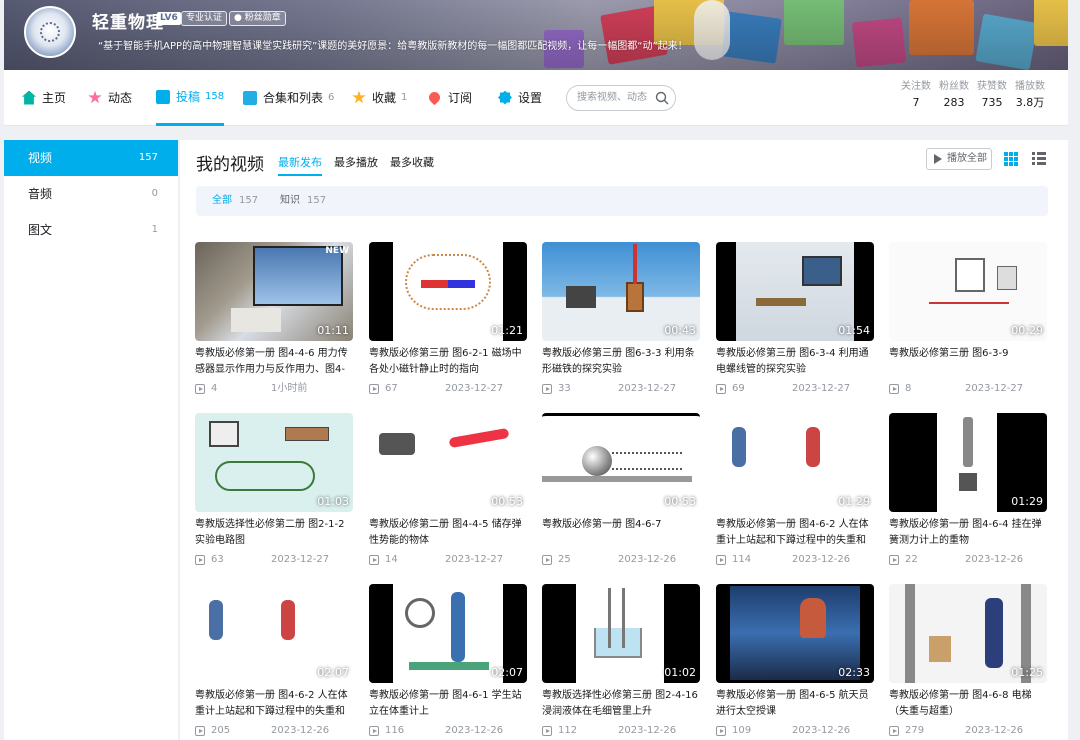  Describe the element at coordinates (303, 201) in the screenshot. I see `filter-knowledge: 知识 157` at that location.